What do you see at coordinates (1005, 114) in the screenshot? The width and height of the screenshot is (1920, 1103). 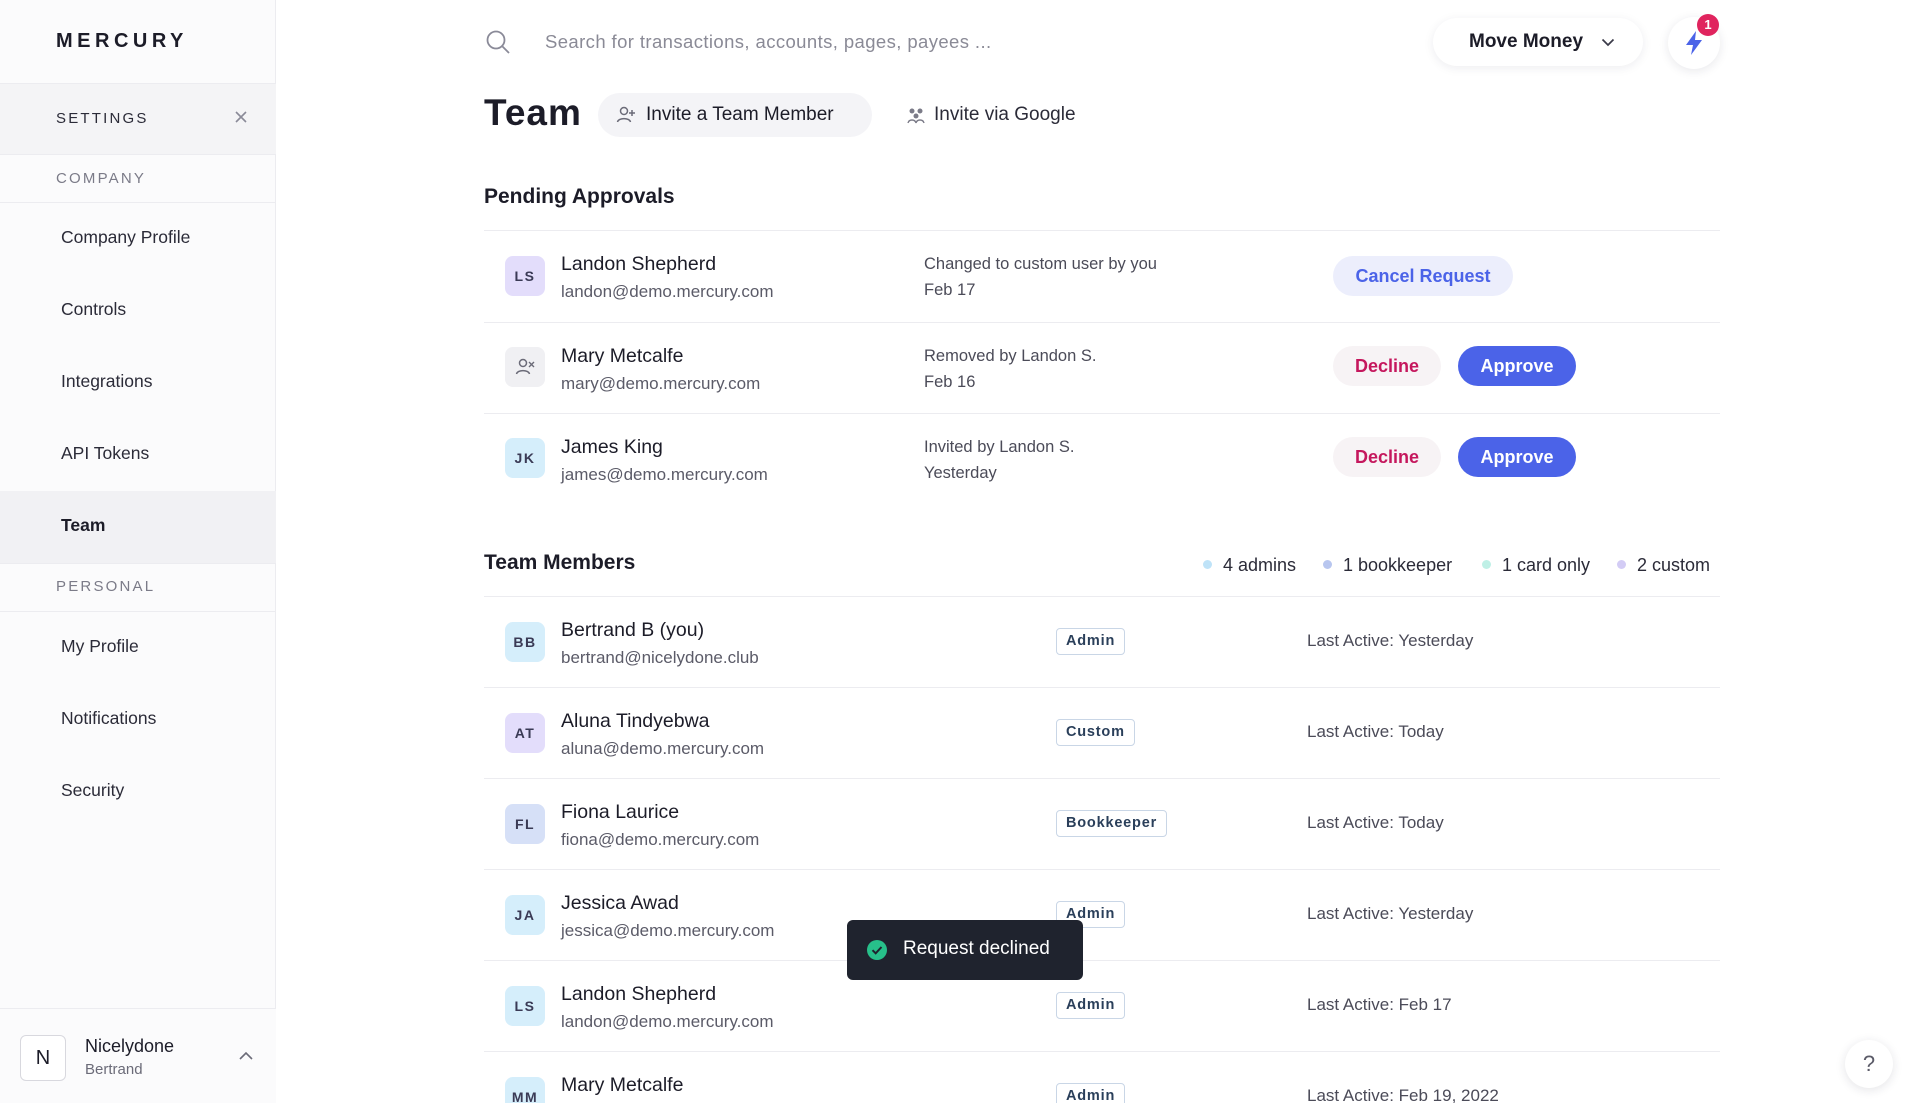 I see `invite-google-label: Invite via Google` at bounding box center [1005, 114].